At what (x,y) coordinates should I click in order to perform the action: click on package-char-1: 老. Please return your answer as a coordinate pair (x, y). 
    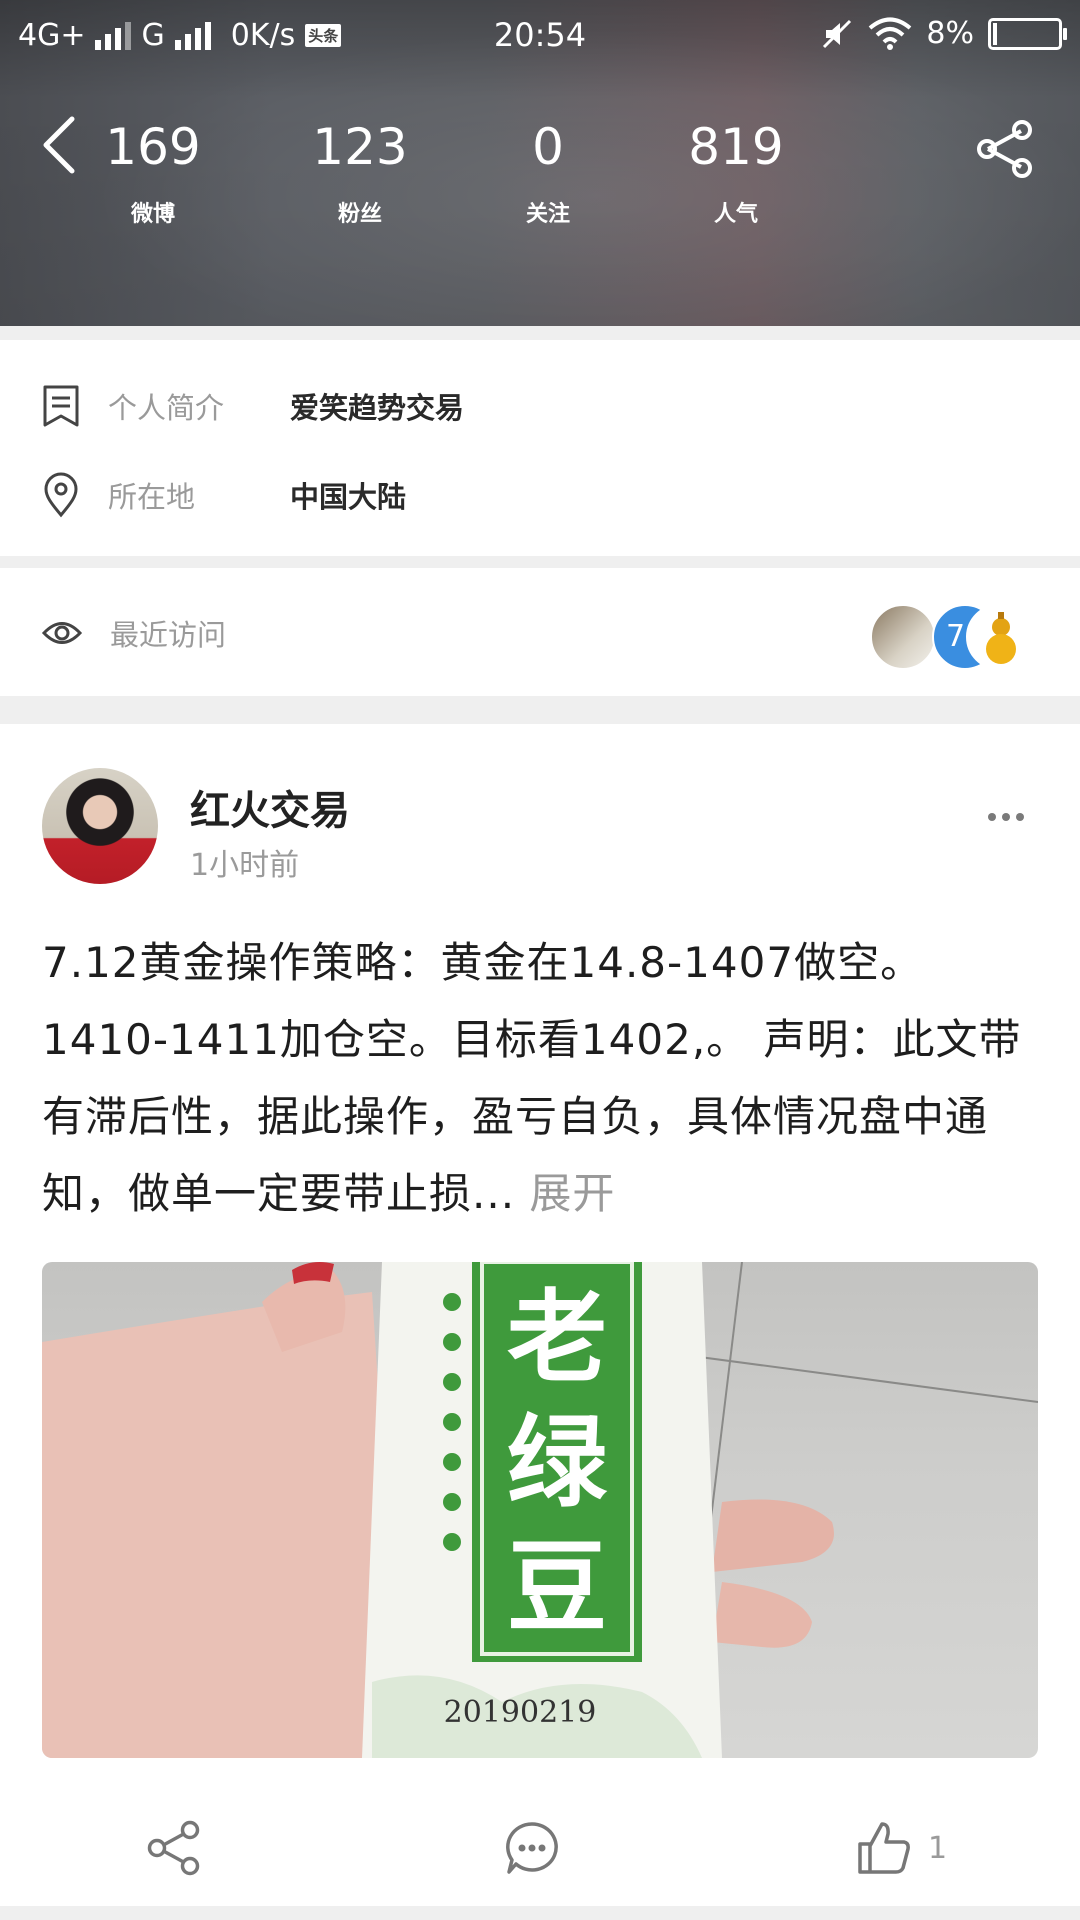
    Looking at the image, I should click on (557, 1337).